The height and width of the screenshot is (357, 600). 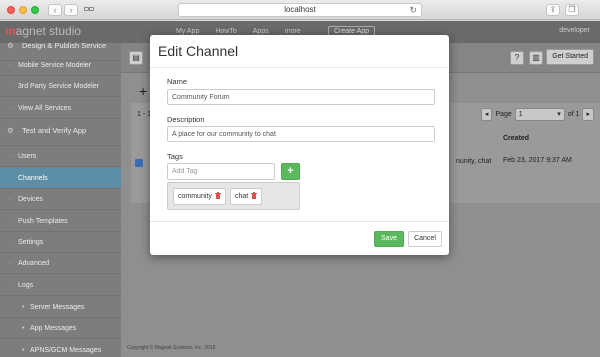 What do you see at coordinates (198, 51) in the screenshot?
I see `modal-title: Edit Channel` at bounding box center [198, 51].